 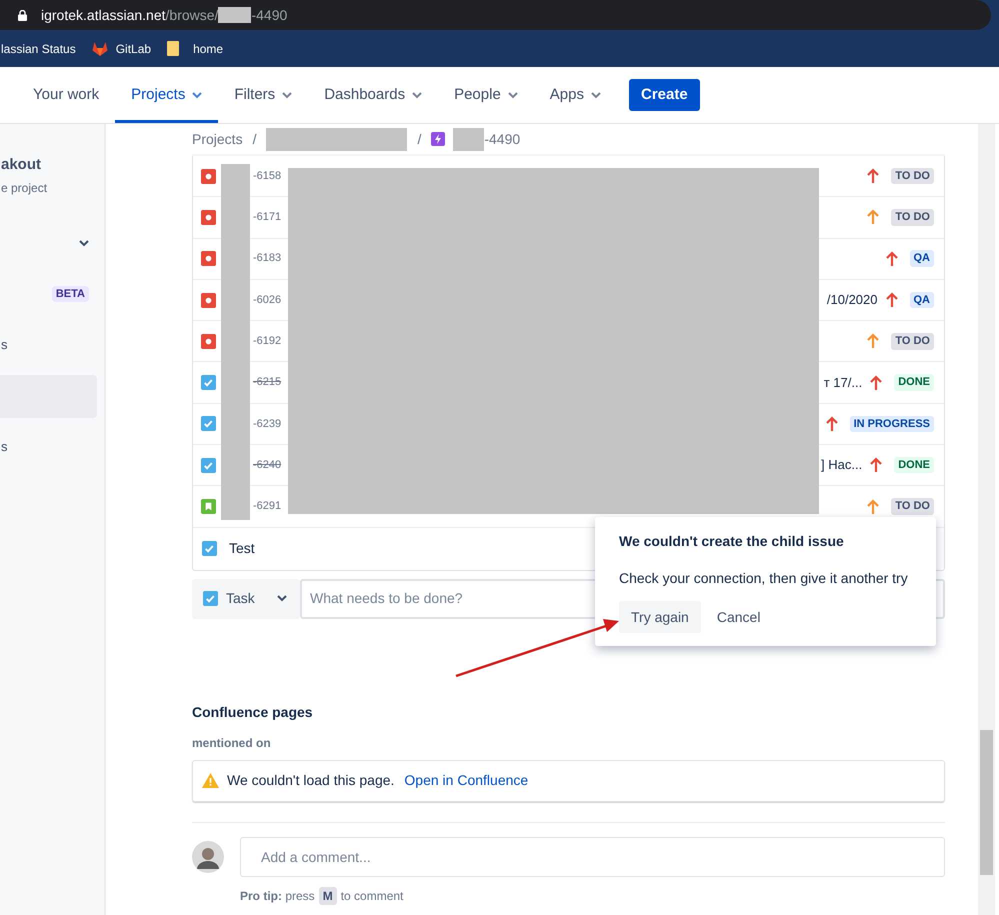 I want to click on issue-summary: Test, so click(x=242, y=548).